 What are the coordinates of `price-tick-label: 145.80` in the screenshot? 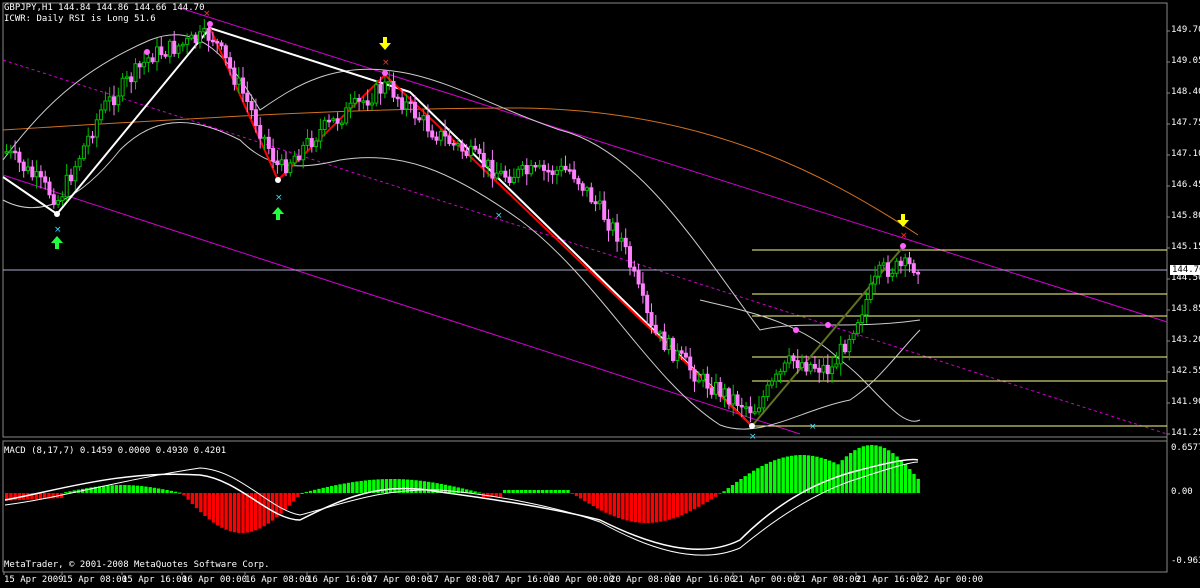 It's located at (1185, 216).